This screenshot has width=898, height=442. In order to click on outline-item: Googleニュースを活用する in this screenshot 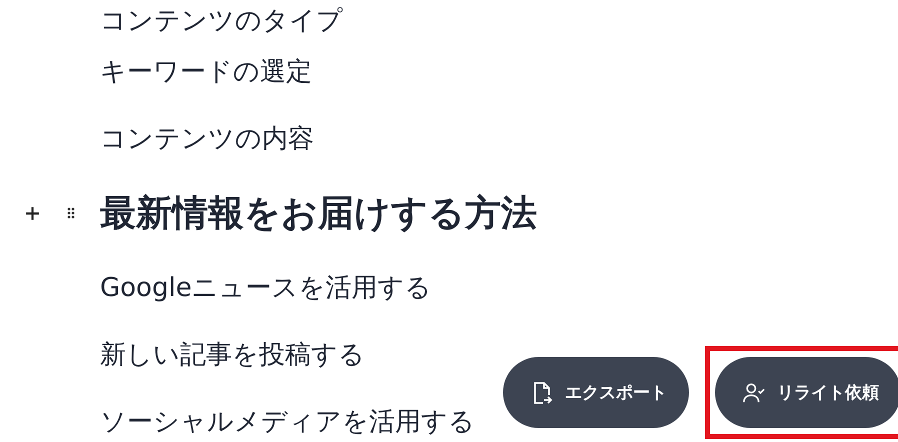, I will do `click(266, 288)`.